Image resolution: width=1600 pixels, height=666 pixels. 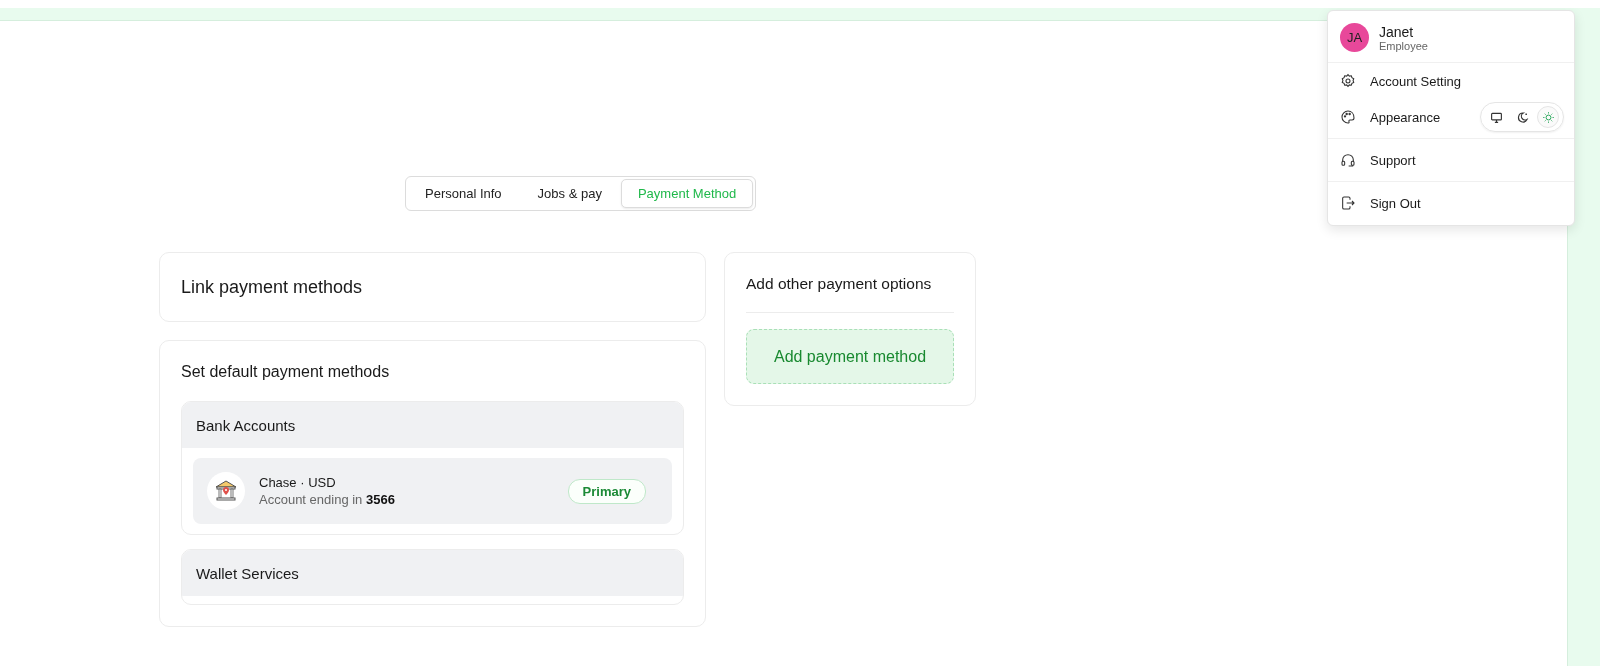 What do you see at coordinates (606, 491) in the screenshot?
I see `primary-badge: Primary` at bounding box center [606, 491].